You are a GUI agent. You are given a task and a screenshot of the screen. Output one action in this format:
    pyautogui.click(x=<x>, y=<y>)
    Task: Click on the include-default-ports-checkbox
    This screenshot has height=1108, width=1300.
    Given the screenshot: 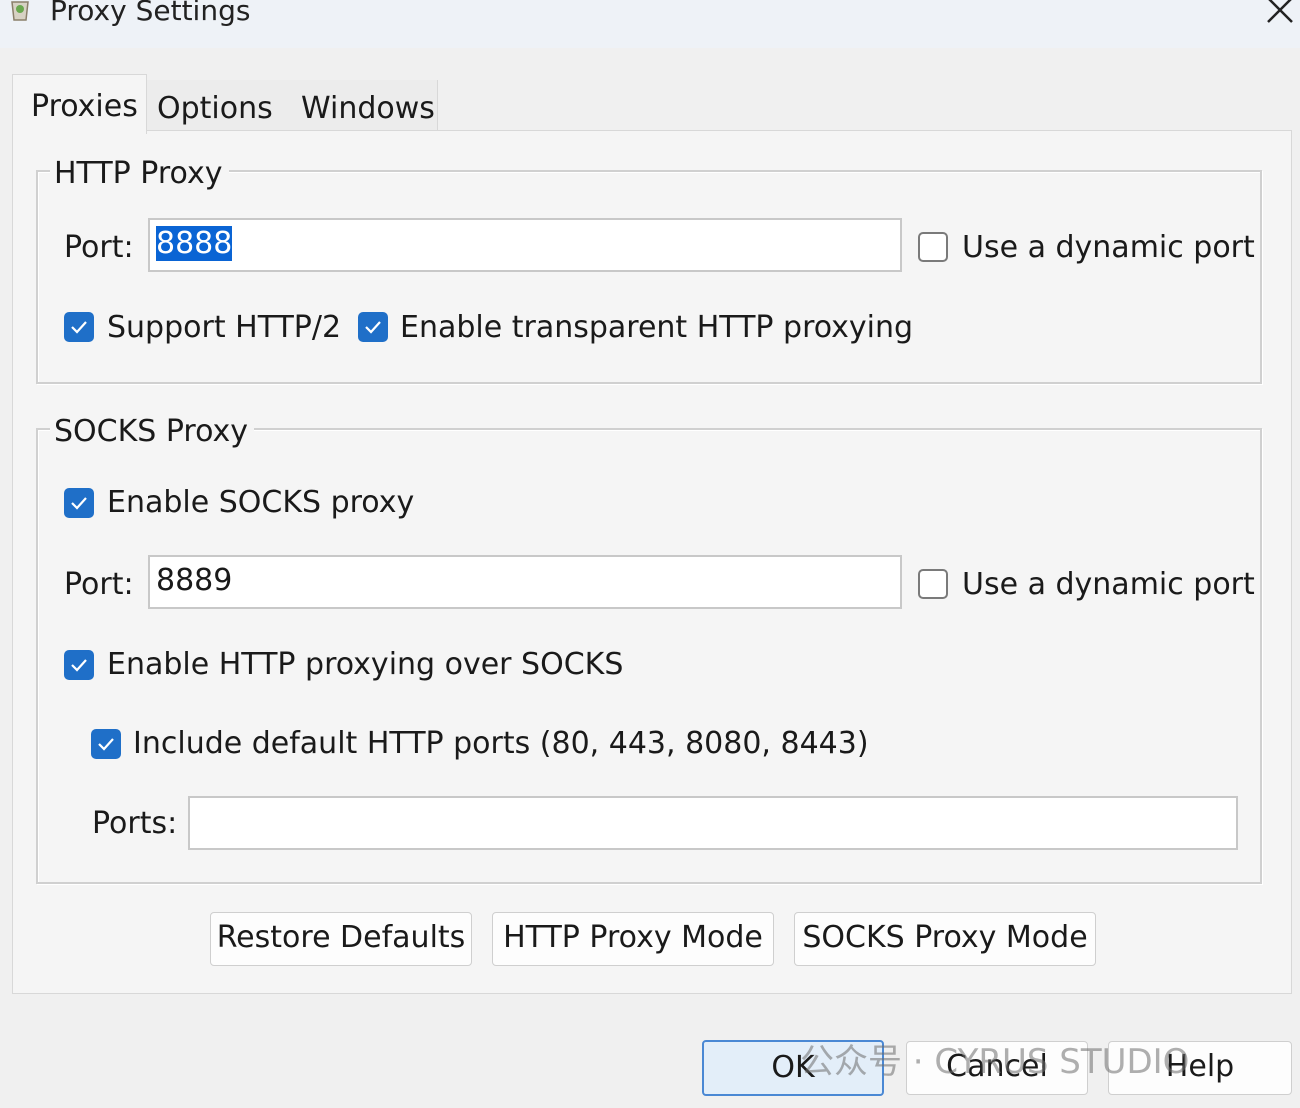 What is the action you would take?
    pyautogui.click(x=106, y=744)
    